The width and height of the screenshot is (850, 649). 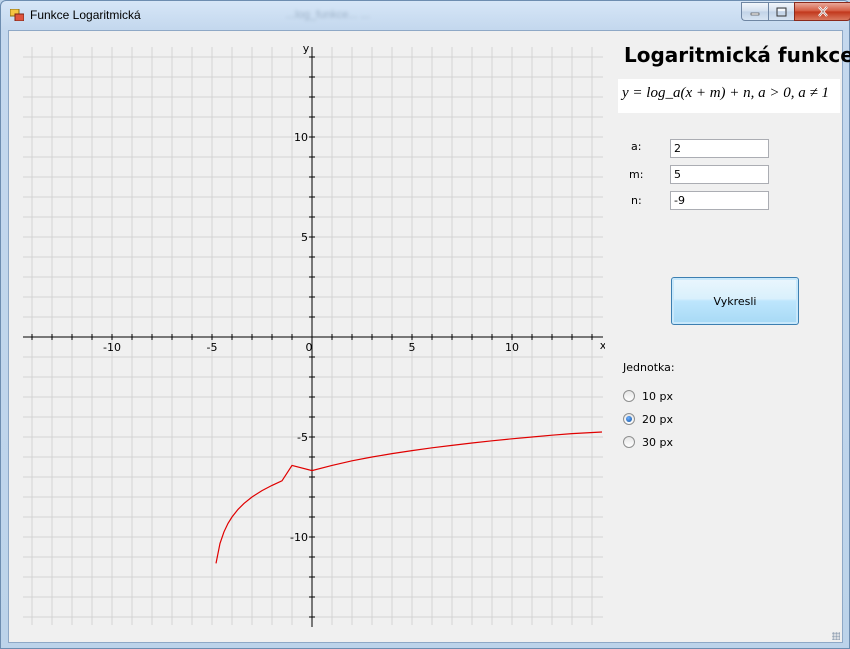 I want to click on series-line, so click(x=409, y=497).